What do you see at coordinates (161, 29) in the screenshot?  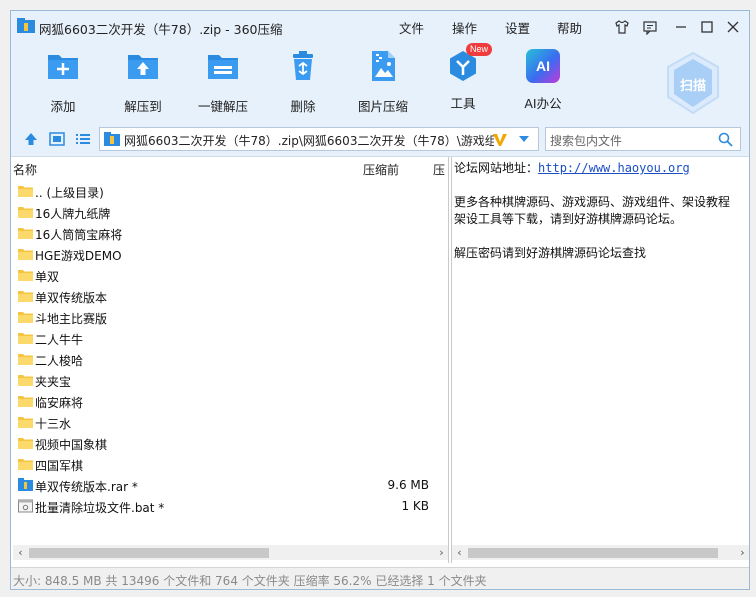 I see `window-title: 网狐6603二次开发（牛78）.zip - 360压缩` at bounding box center [161, 29].